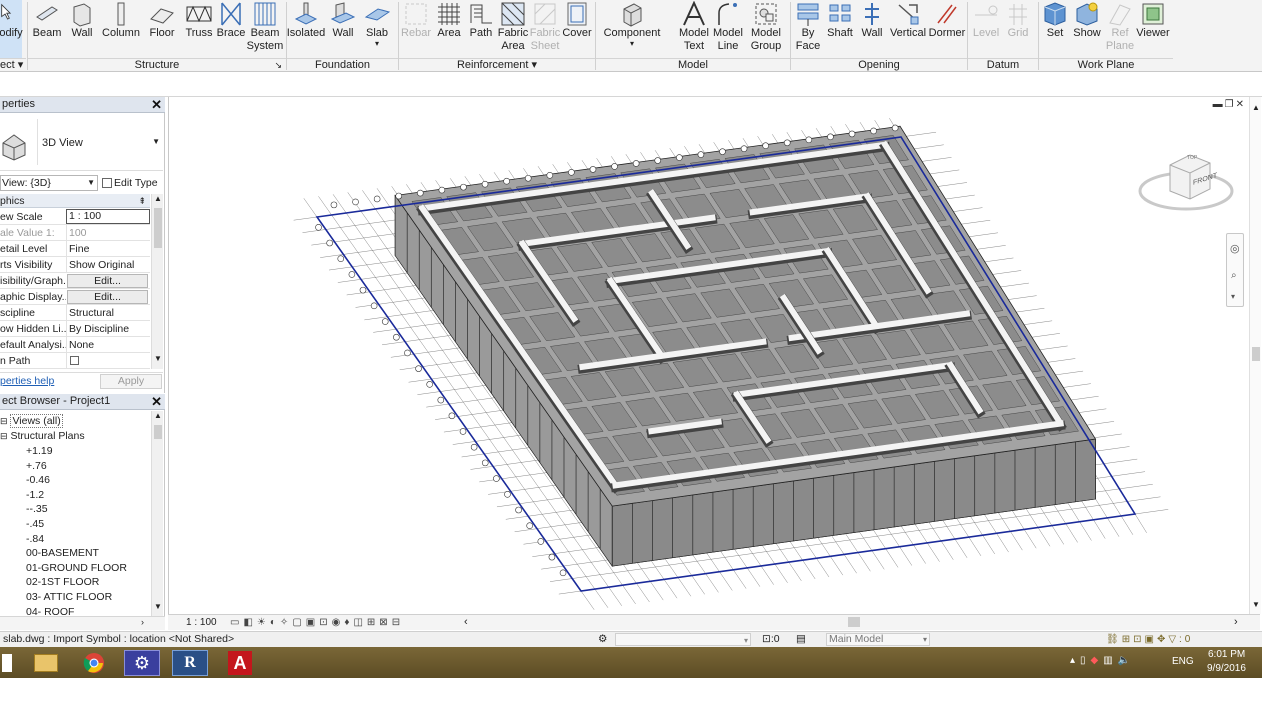  What do you see at coordinates (1097, 660) in the screenshot?
I see `acrobat-icon: ◆` at bounding box center [1097, 660].